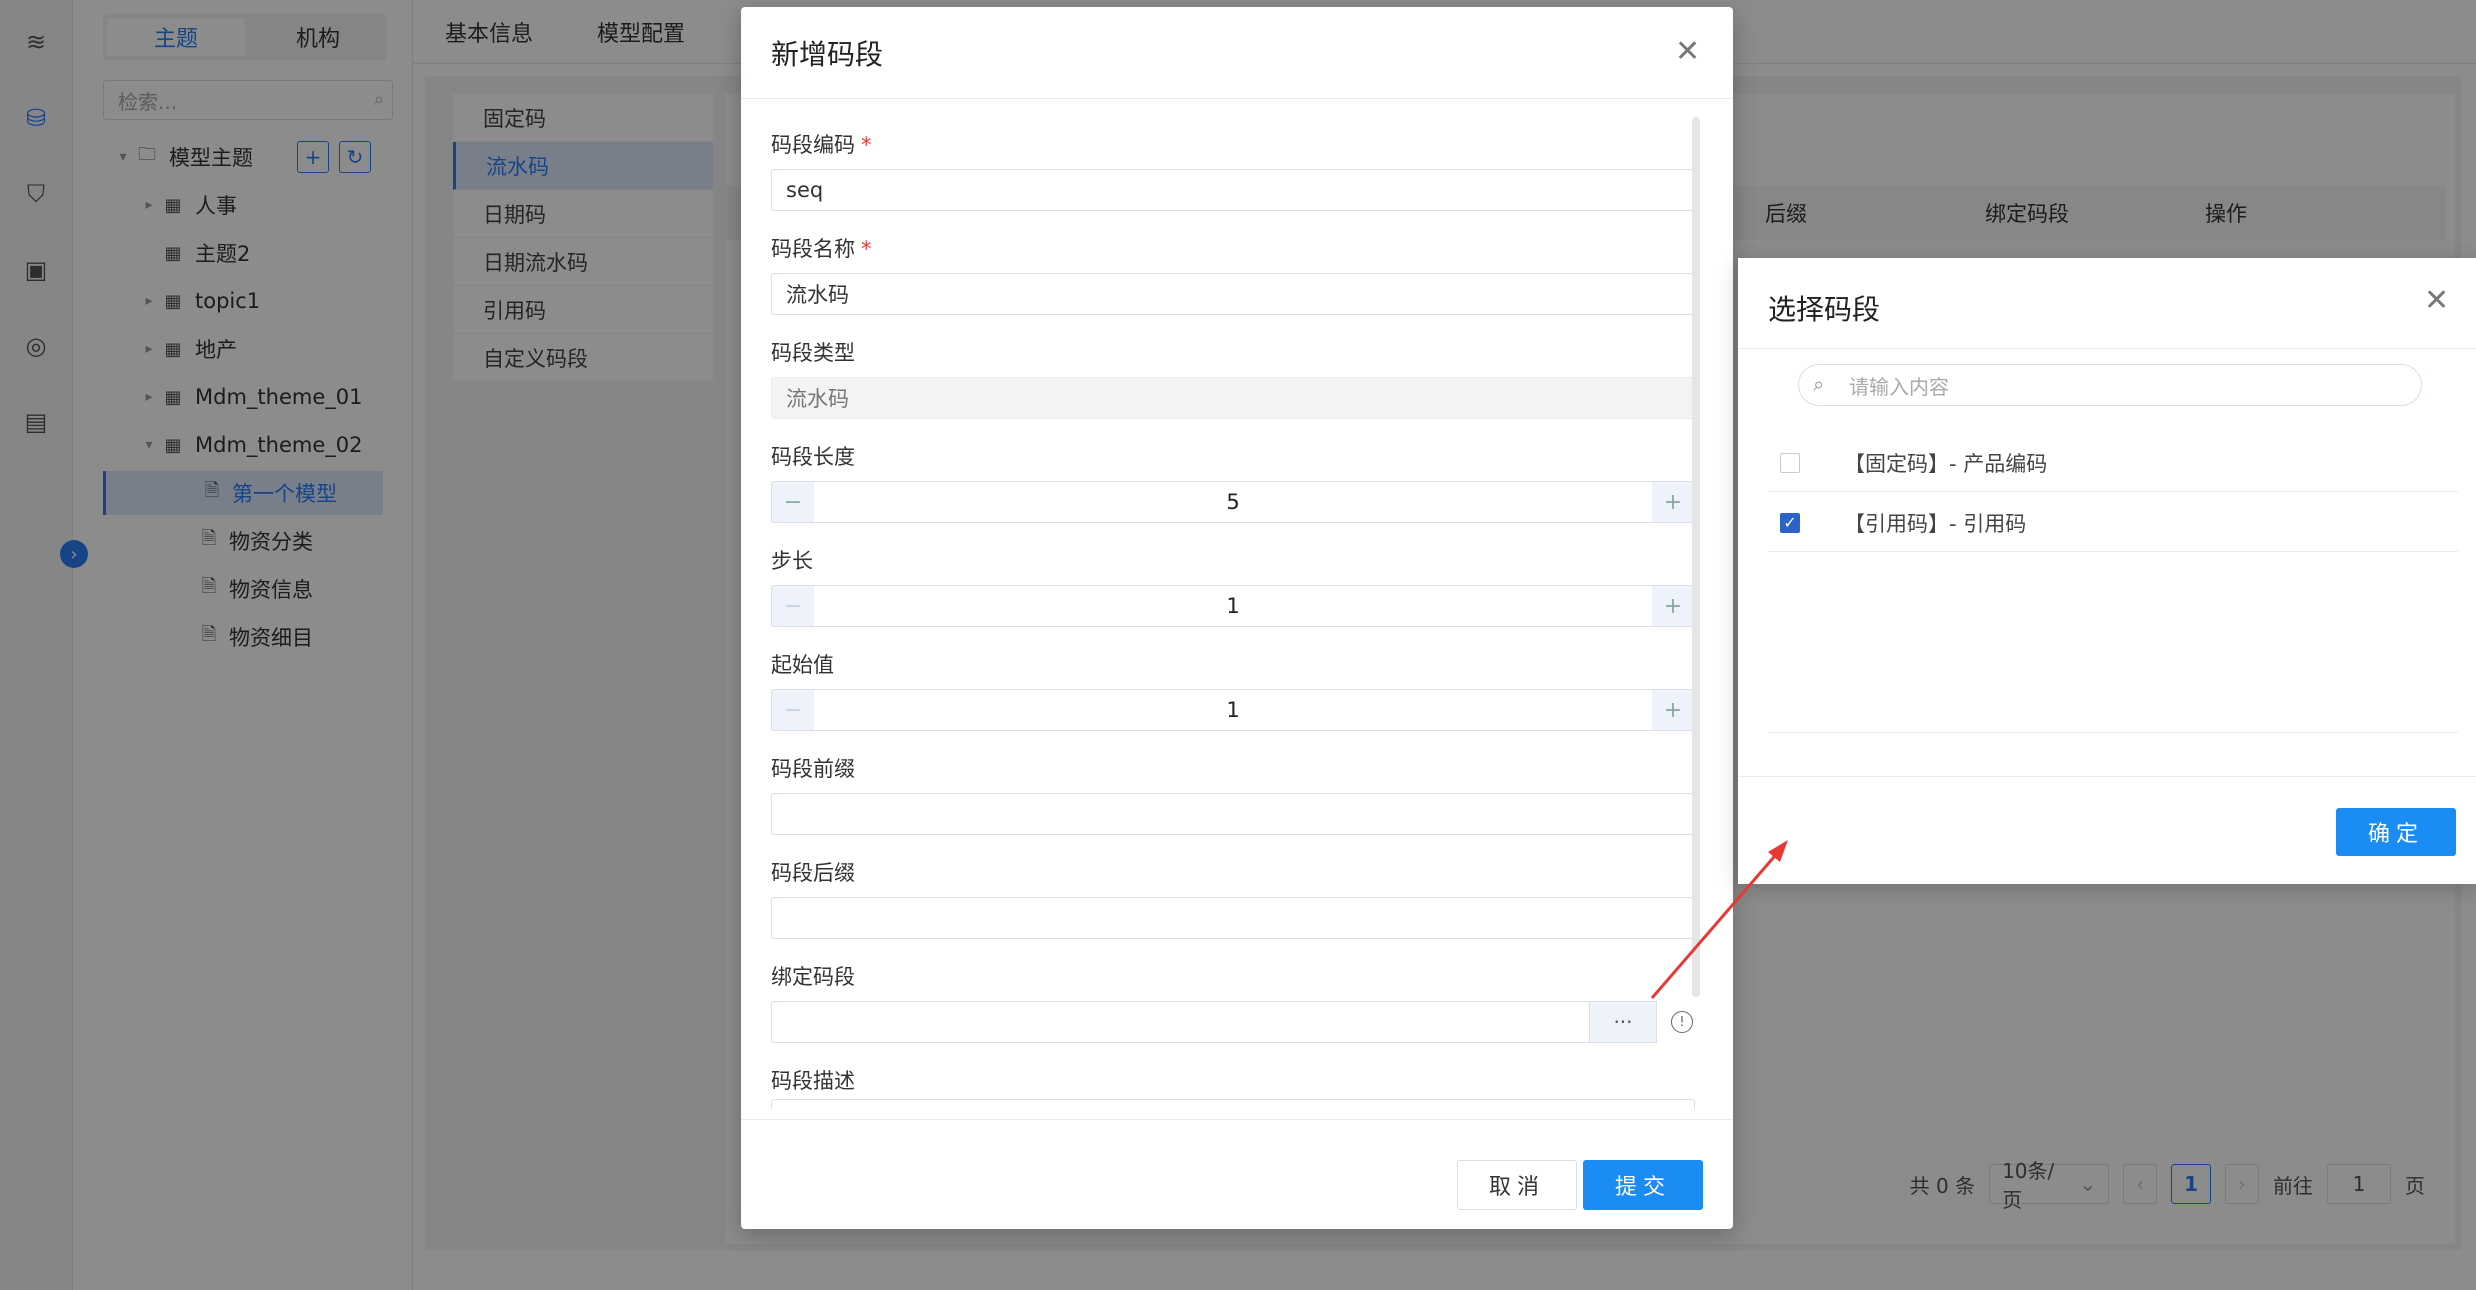 This screenshot has width=2476, height=1290. What do you see at coordinates (2113, 463) in the screenshot?
I see `list-item: 【固定码】- 产品编码` at bounding box center [2113, 463].